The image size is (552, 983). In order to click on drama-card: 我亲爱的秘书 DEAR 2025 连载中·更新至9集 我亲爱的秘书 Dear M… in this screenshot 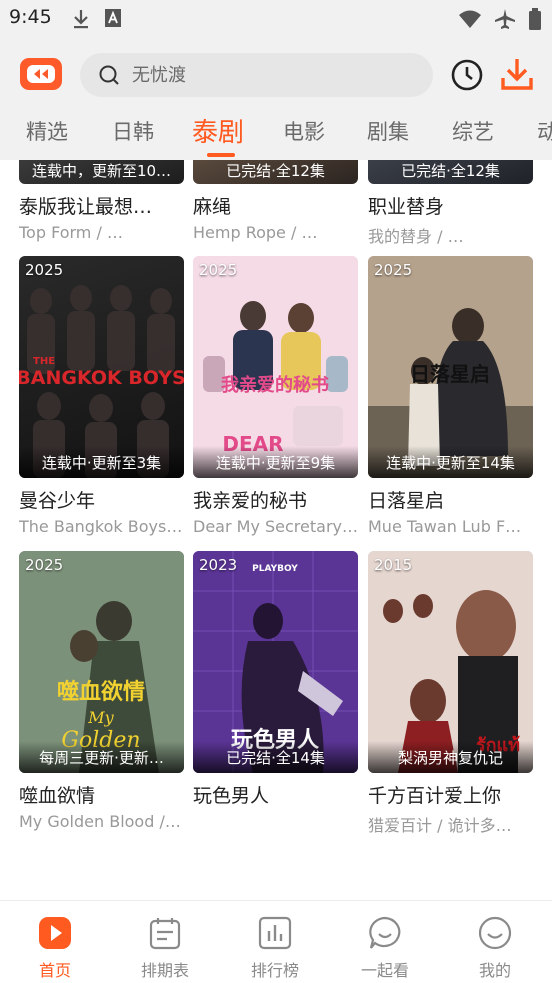, I will do `click(275, 396)`.